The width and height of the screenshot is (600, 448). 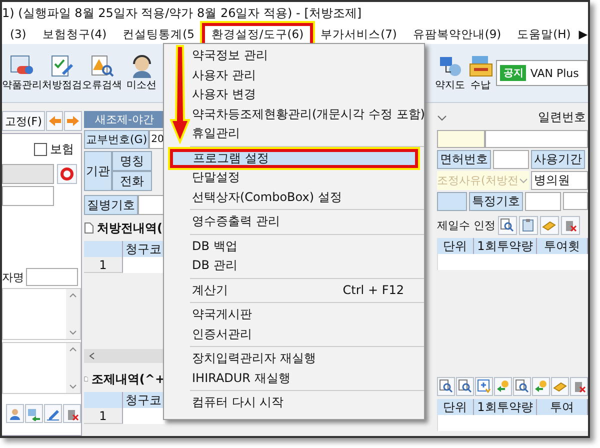 What do you see at coordinates (124, 356) in the screenshot?
I see `horizontal-scrollbar` at bounding box center [124, 356].